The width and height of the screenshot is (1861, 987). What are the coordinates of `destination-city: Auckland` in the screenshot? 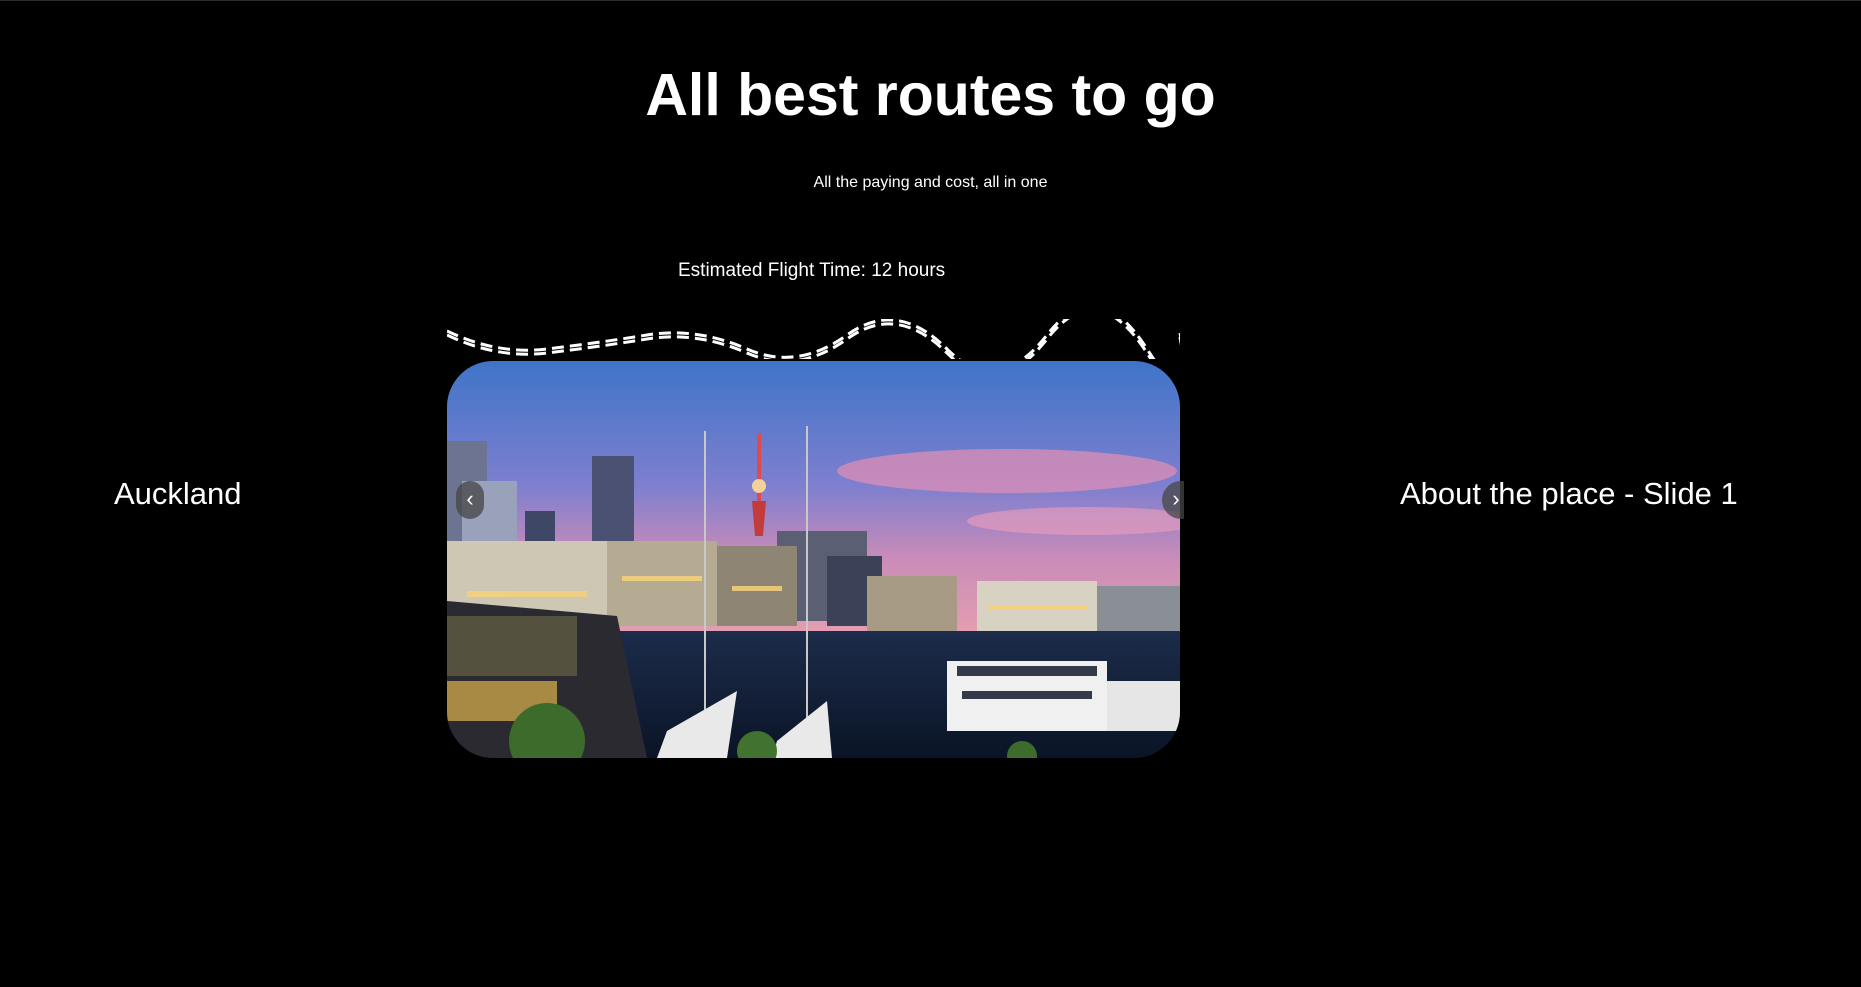 It's located at (178, 493).